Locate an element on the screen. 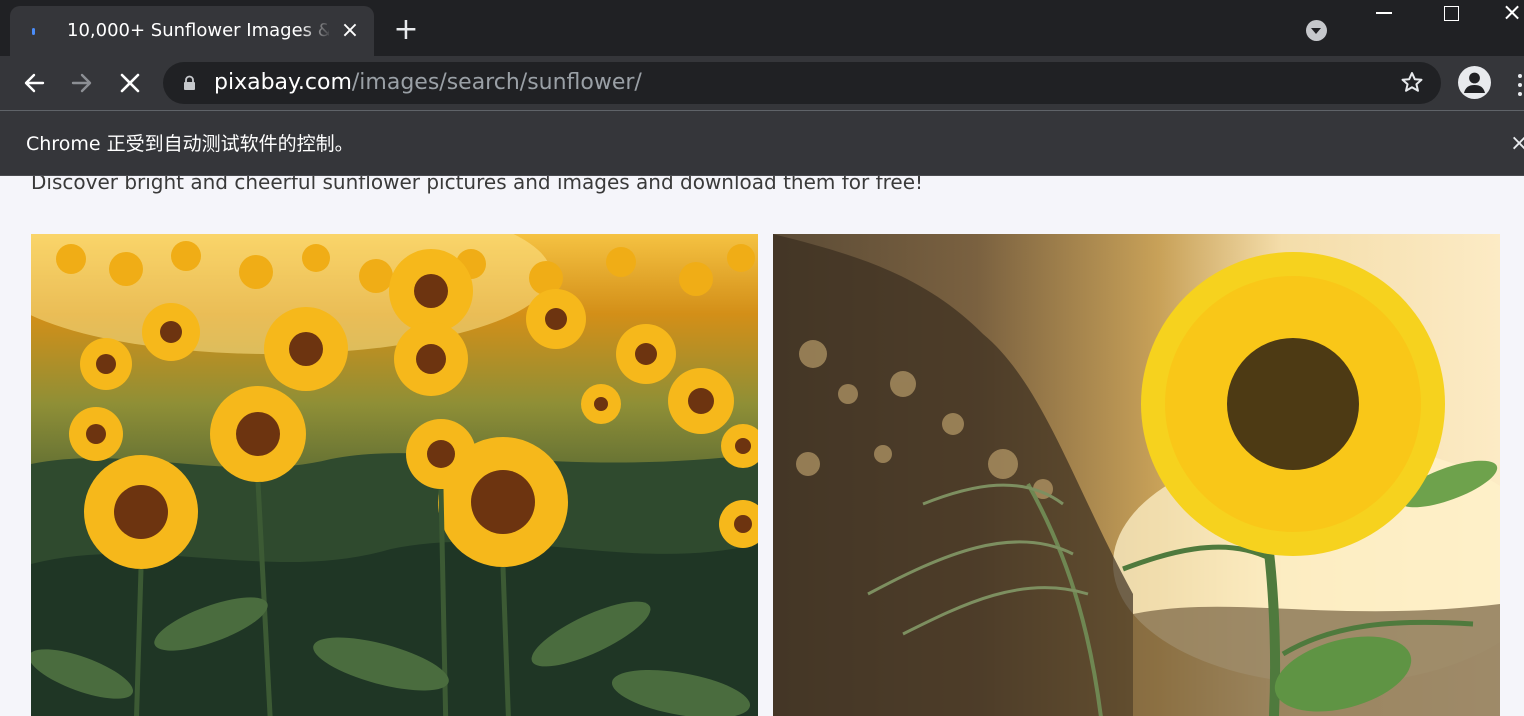 This screenshot has width=1524, height=716. url-text: pixabay.com/images/search/sunflower/ is located at coordinates (428, 83).